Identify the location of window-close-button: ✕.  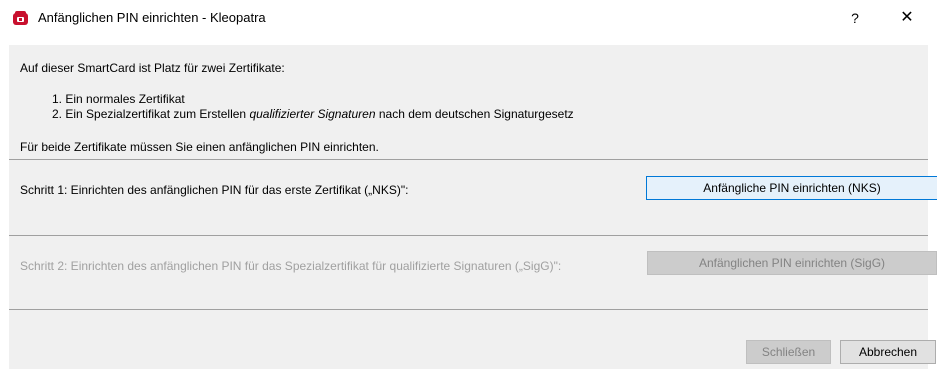
(907, 18).